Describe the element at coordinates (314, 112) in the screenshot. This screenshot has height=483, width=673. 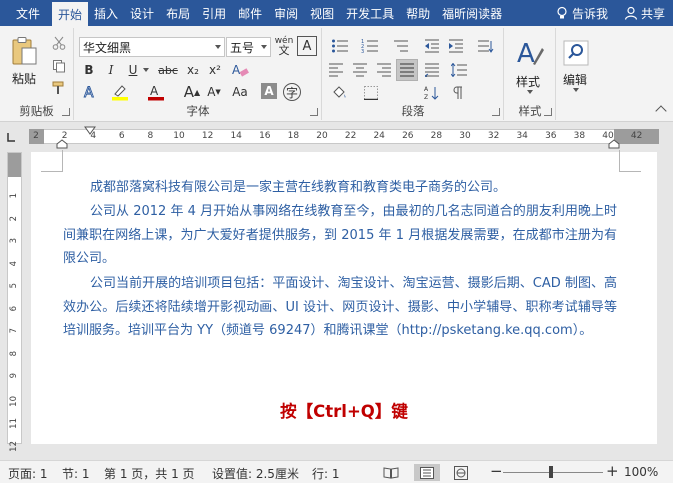
I see `font-dialog-launcher` at that location.